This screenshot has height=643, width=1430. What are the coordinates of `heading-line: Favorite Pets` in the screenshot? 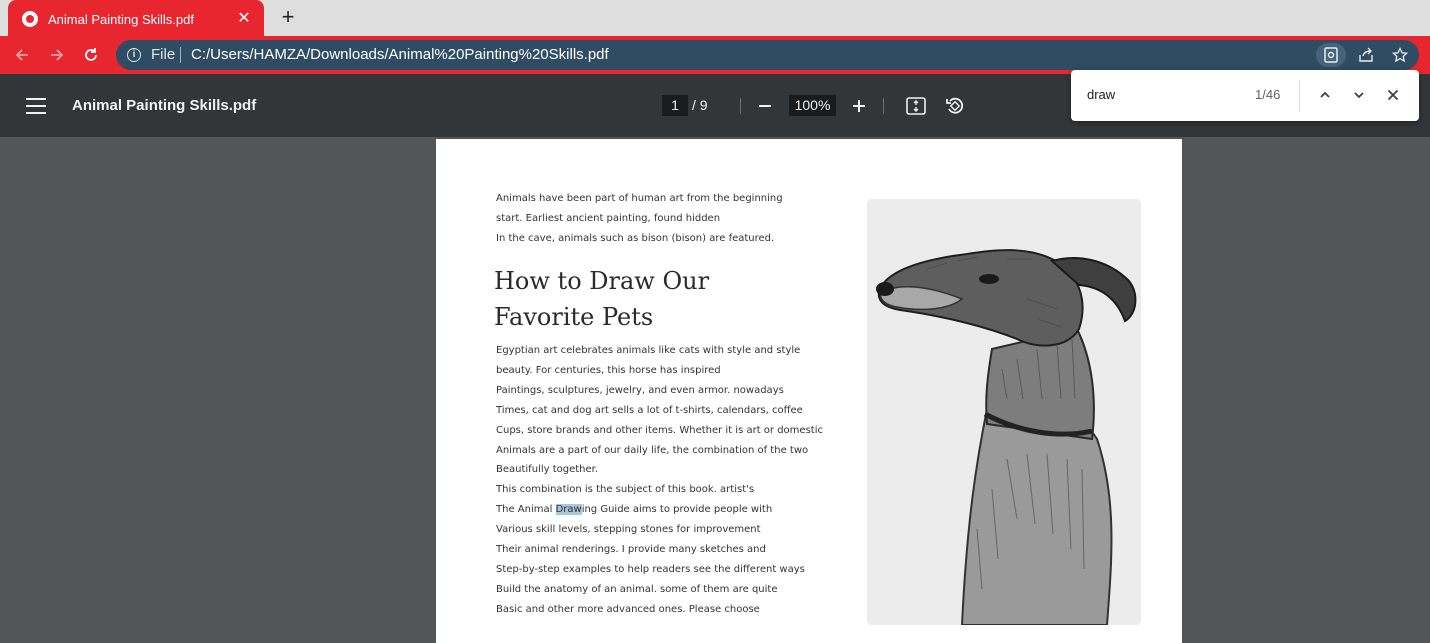 It's located at (574, 317).